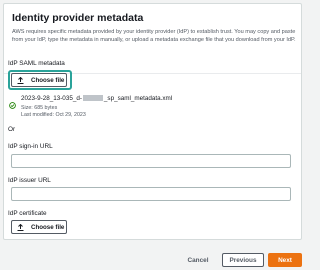 Image resolution: width=320 pixels, height=270 pixels. I want to click on idp-sign-in-url-label: IdP sign-in URL, so click(30, 146).